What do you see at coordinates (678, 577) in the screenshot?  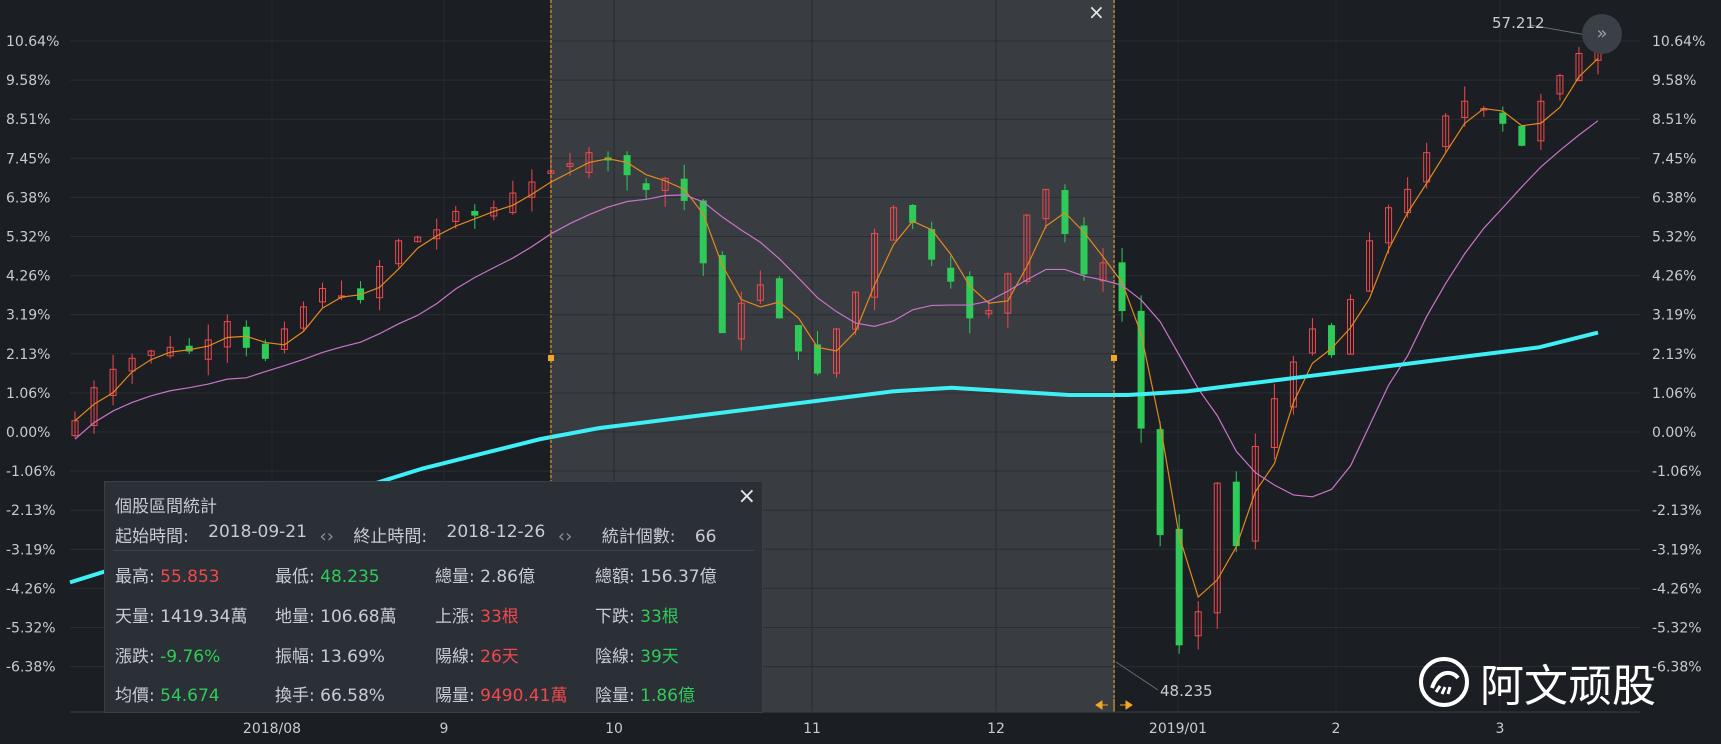 I see `stat-value: 156.37億` at bounding box center [678, 577].